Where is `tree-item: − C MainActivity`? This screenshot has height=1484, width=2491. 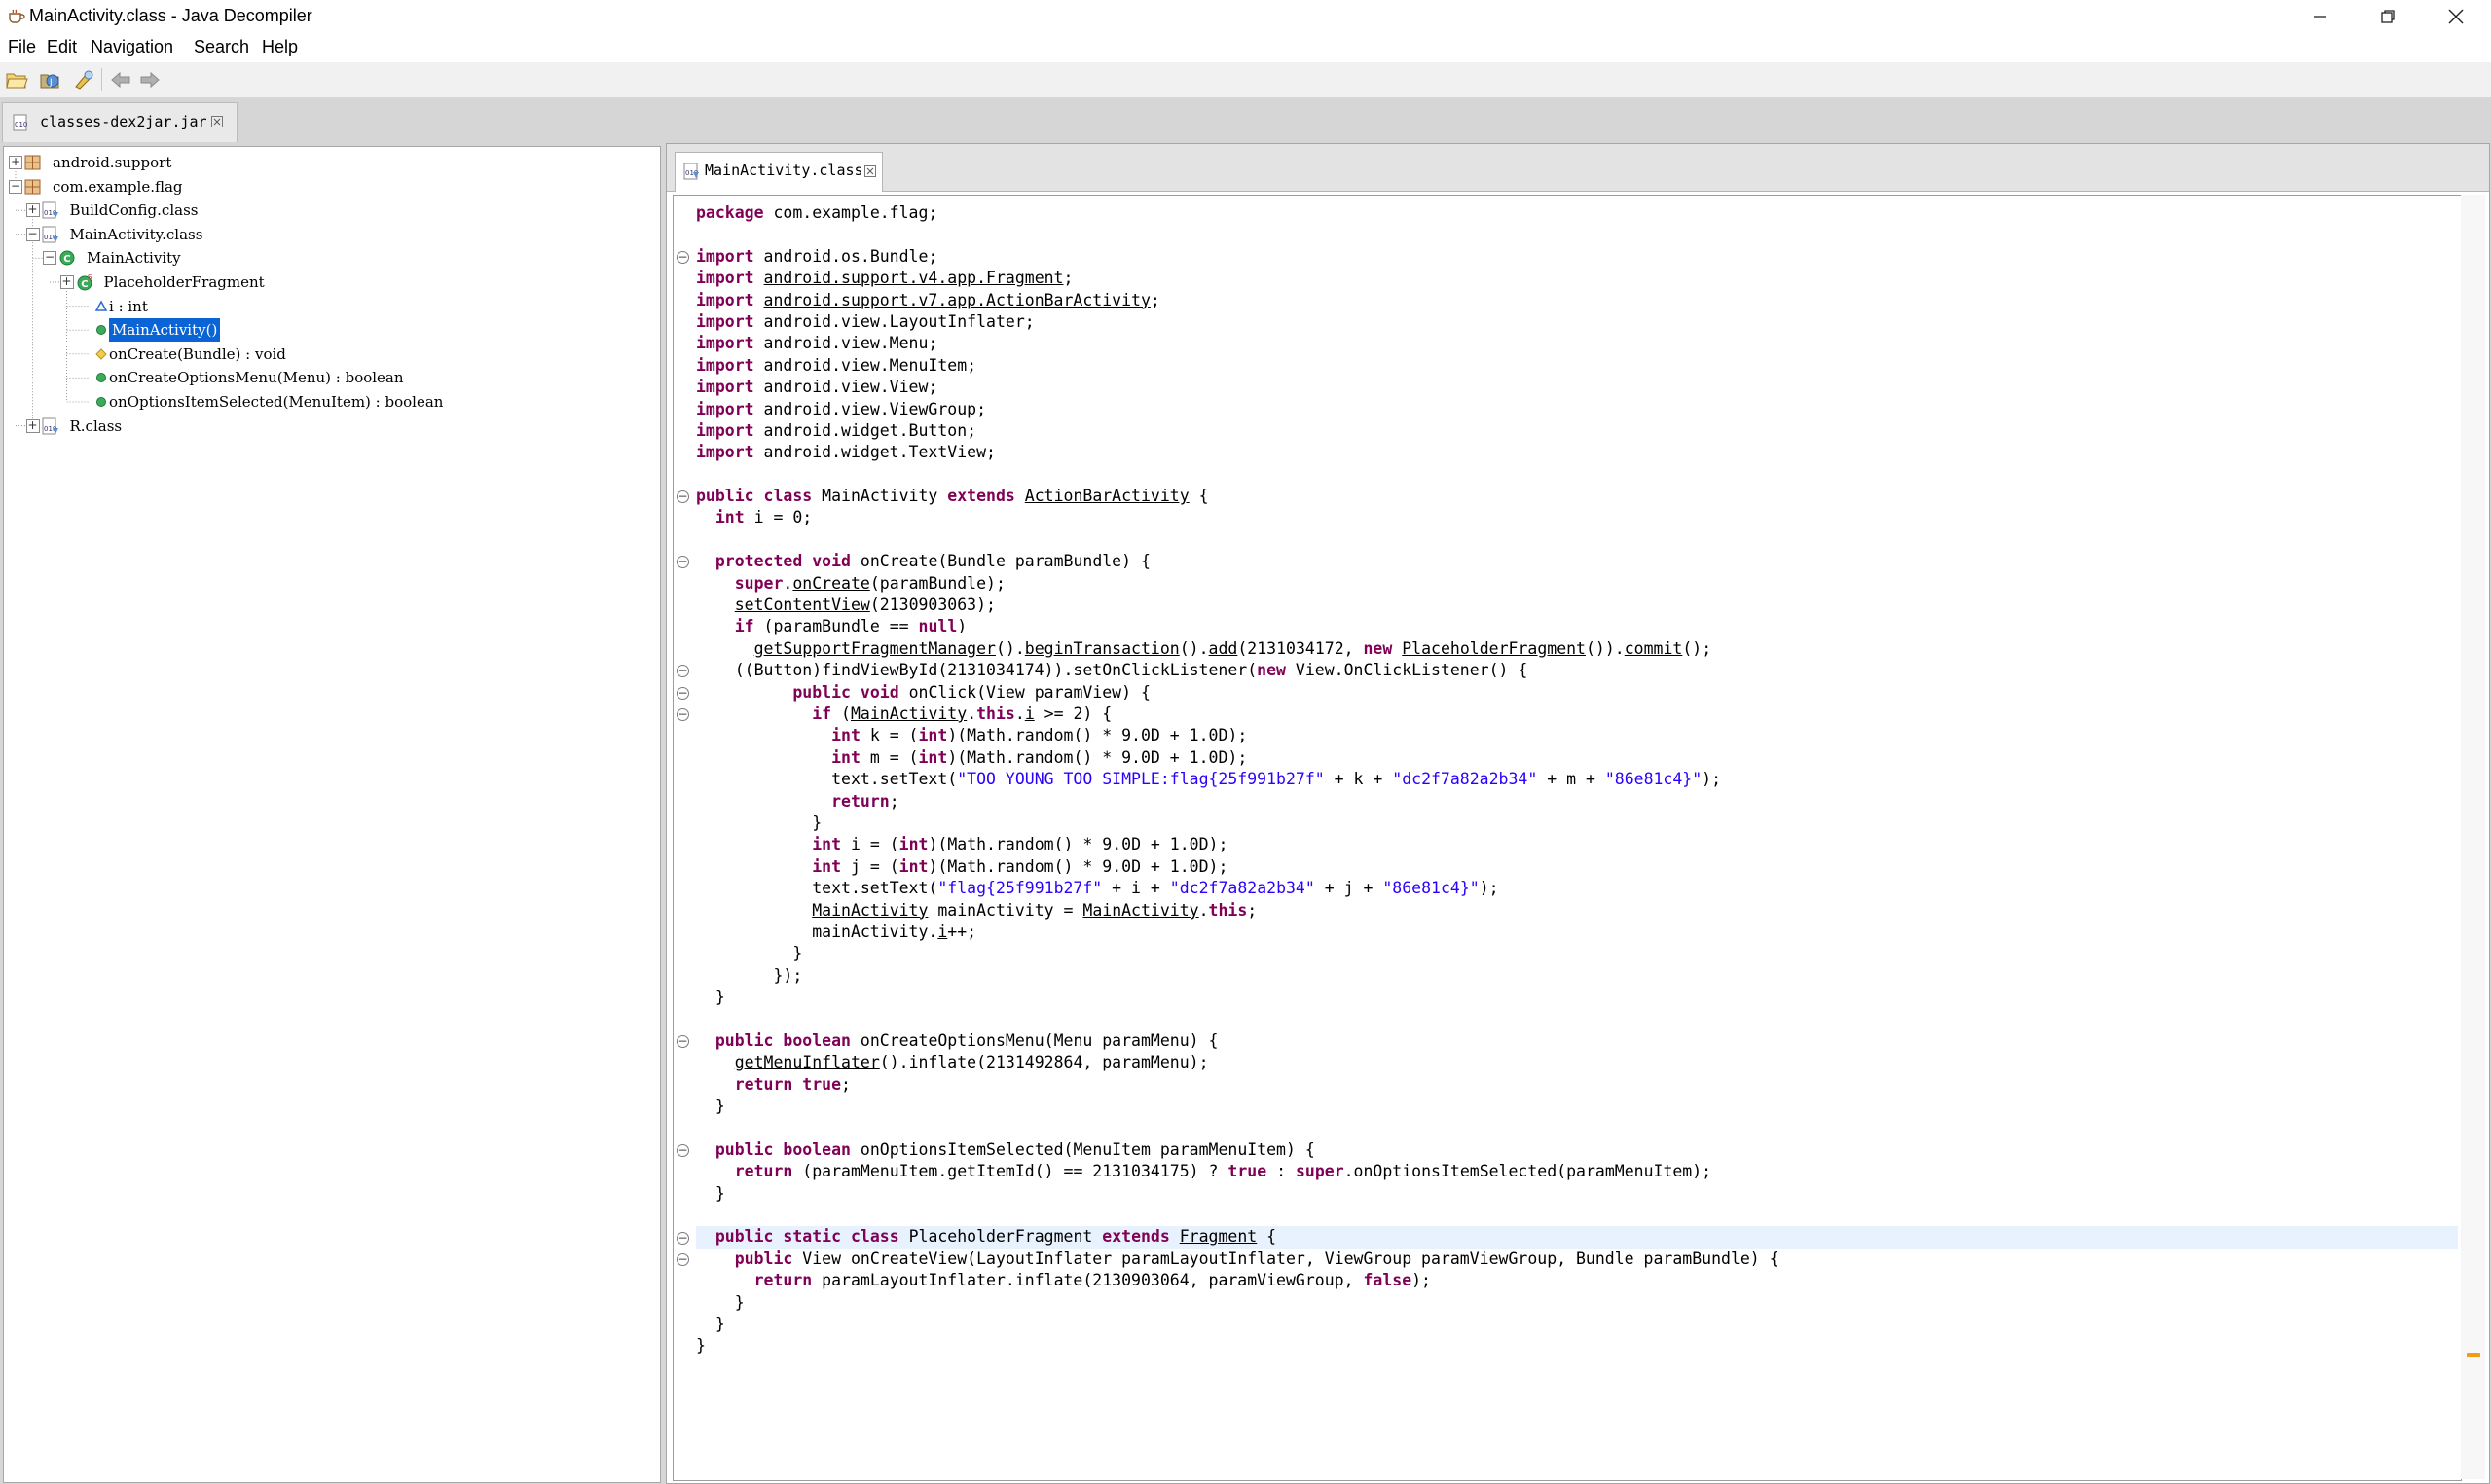 tree-item: − C MainActivity is located at coordinates (332, 258).